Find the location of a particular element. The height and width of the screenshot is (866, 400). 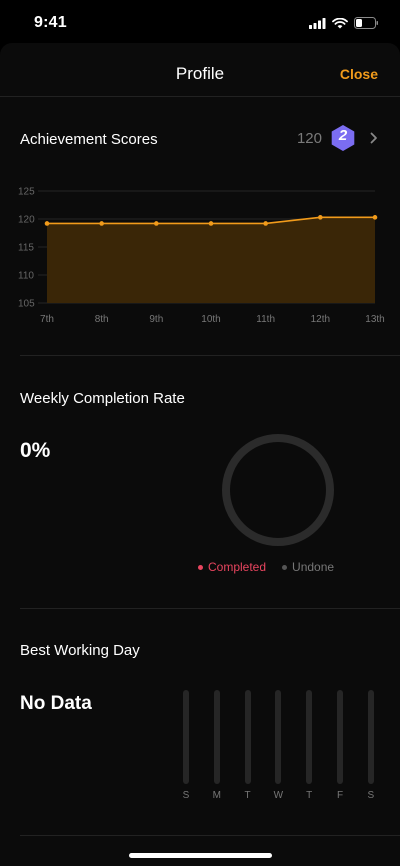

x-tick-label: 7th is located at coordinates (47, 319).